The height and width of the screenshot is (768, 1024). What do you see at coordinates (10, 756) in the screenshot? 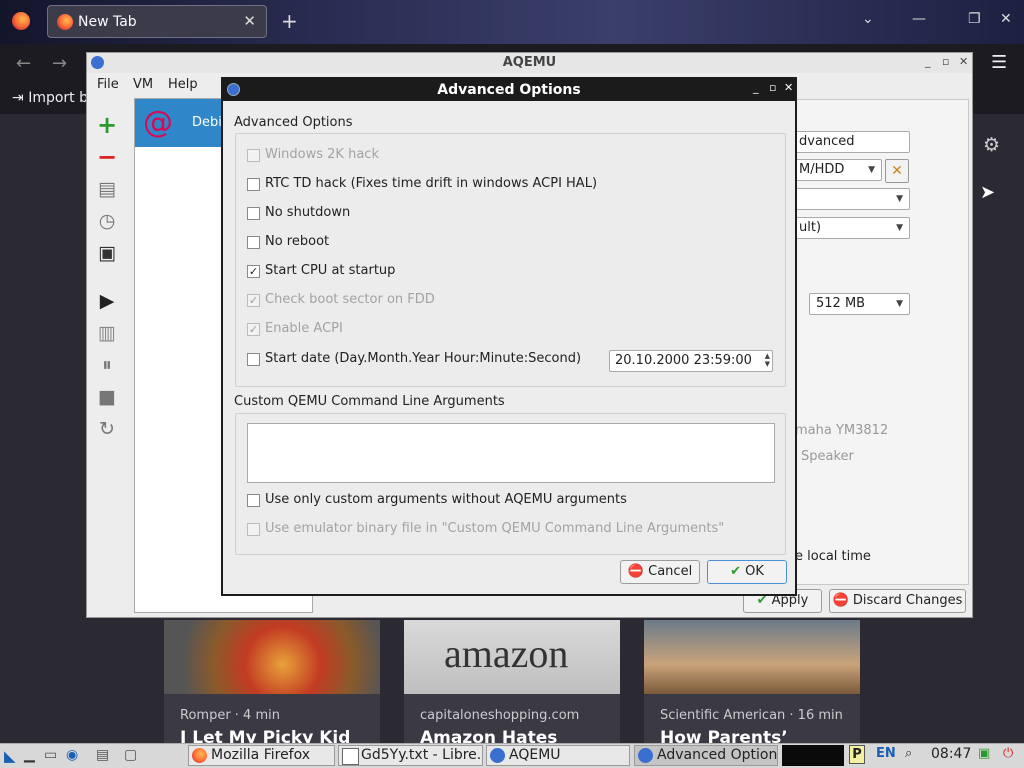
I see `start-menu-icon: ◣` at bounding box center [10, 756].